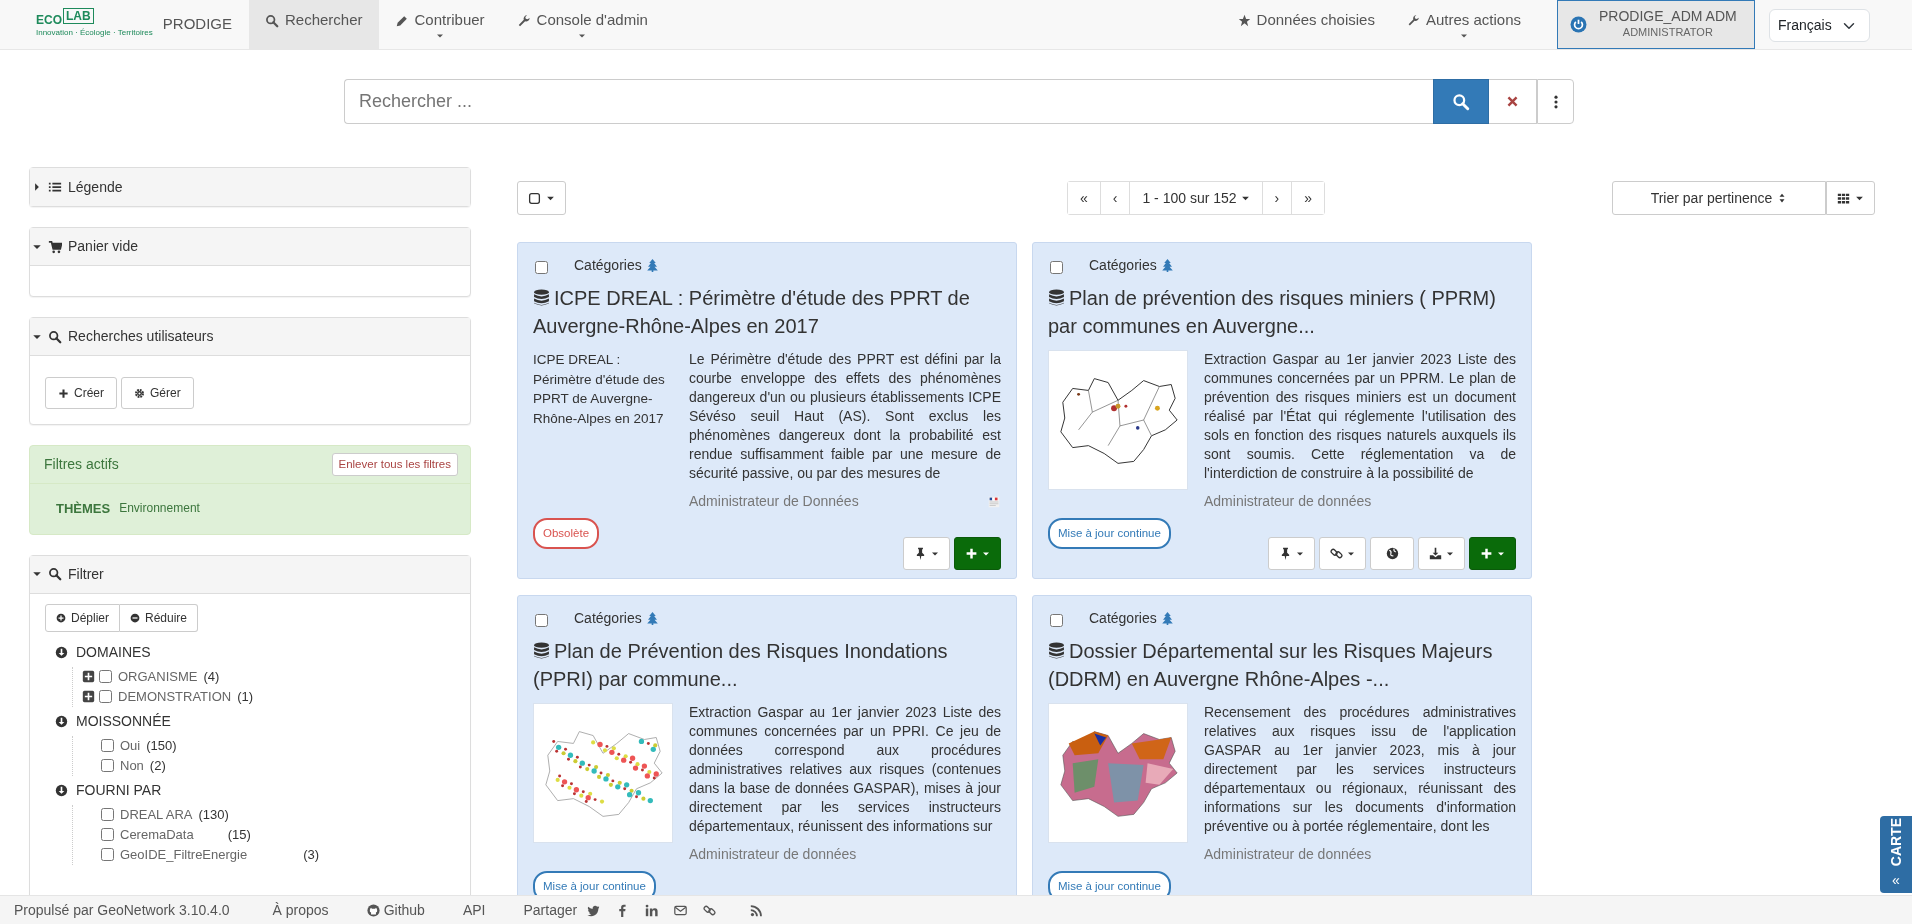  What do you see at coordinates (1342, 553) in the screenshot?
I see `links-button` at bounding box center [1342, 553].